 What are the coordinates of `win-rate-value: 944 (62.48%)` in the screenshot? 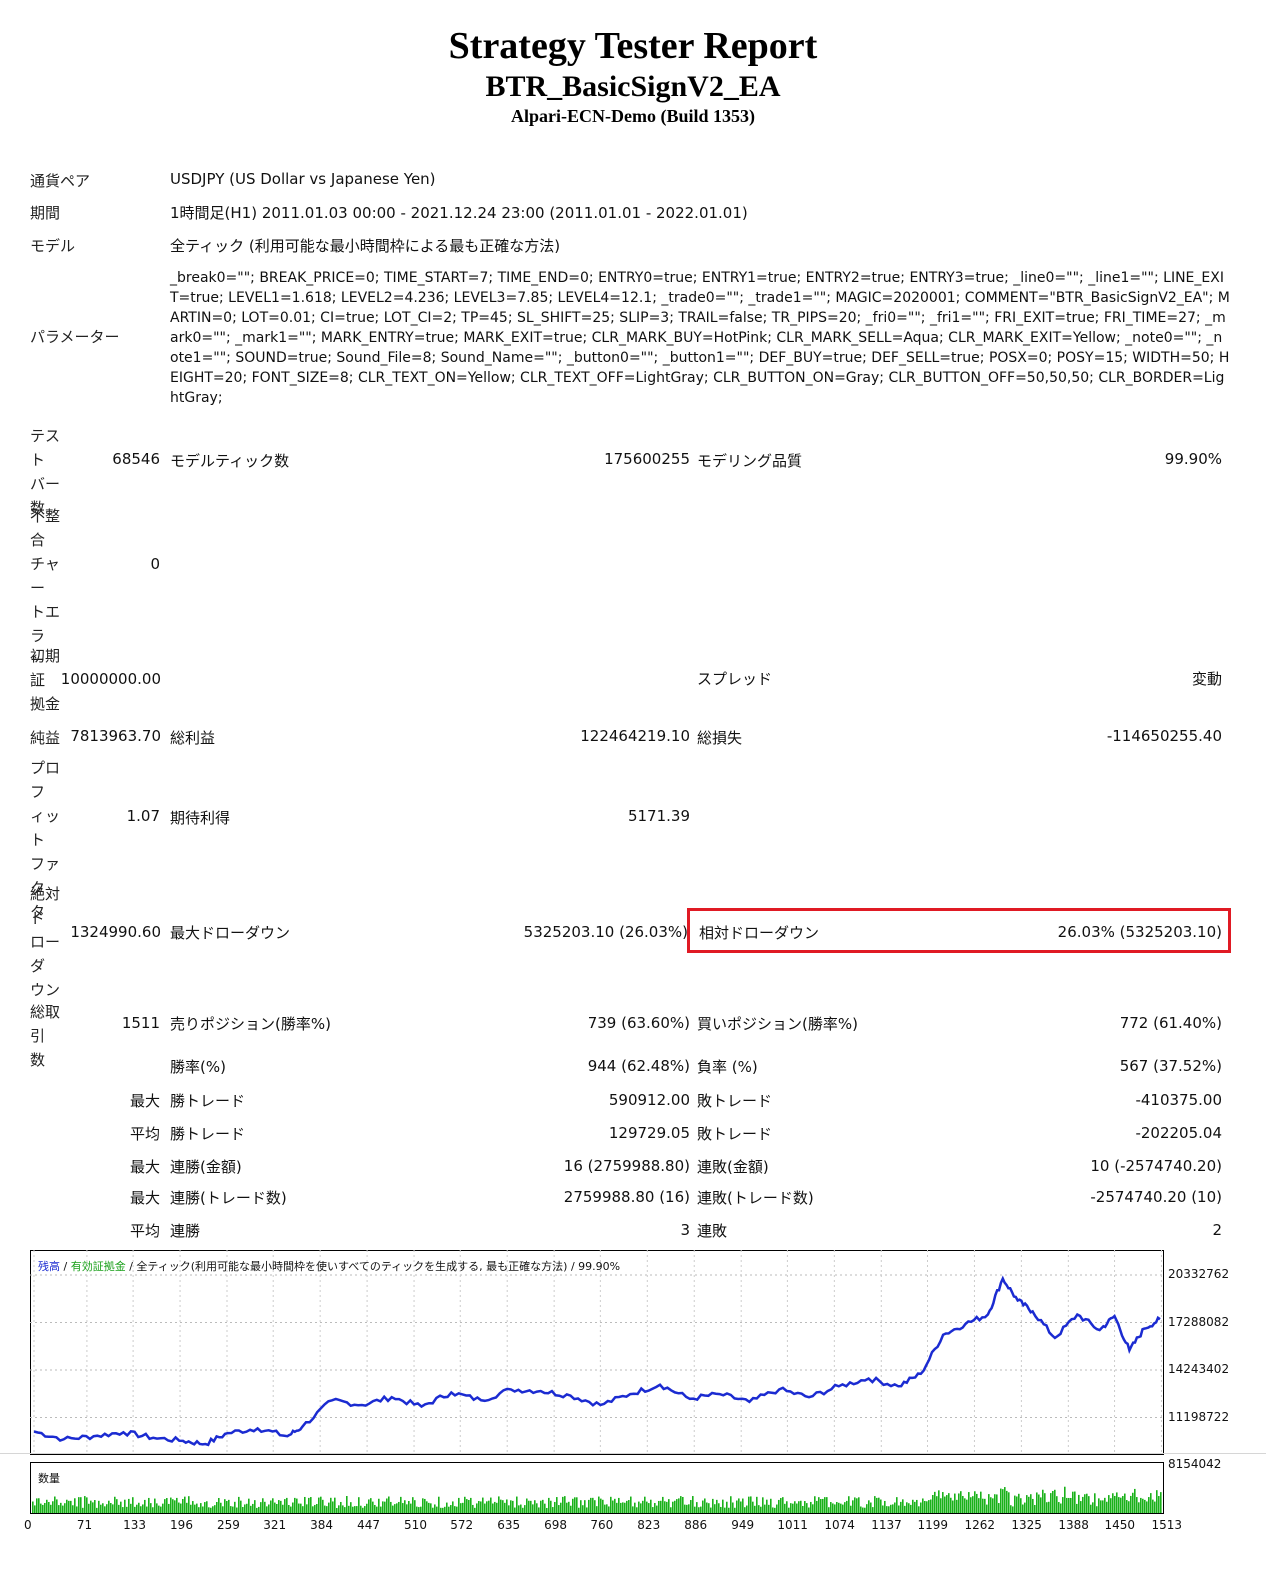 It's located at (638, 1066).